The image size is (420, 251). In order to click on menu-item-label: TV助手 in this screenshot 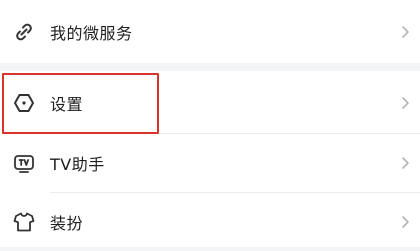, I will do `click(77, 164)`.